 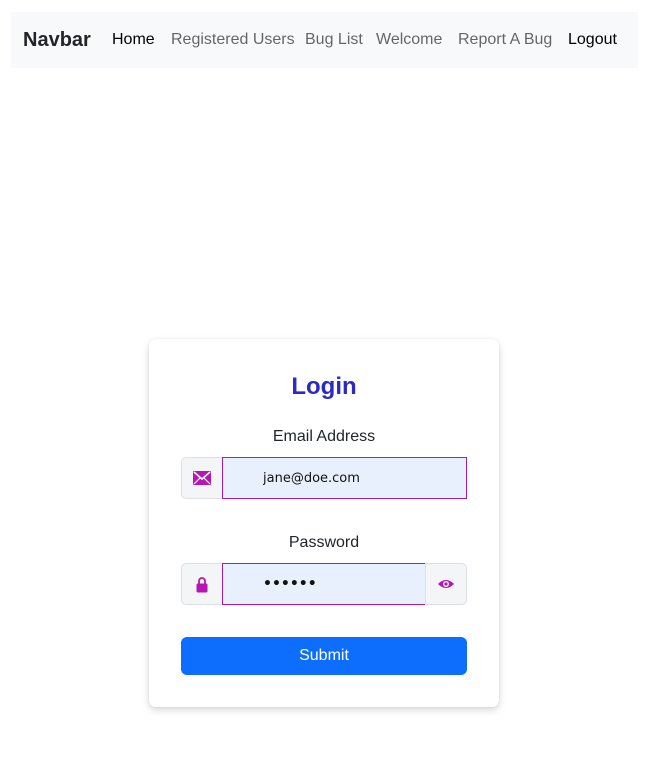 I want to click on nav-link-bug-list: Bug List, so click(x=334, y=40).